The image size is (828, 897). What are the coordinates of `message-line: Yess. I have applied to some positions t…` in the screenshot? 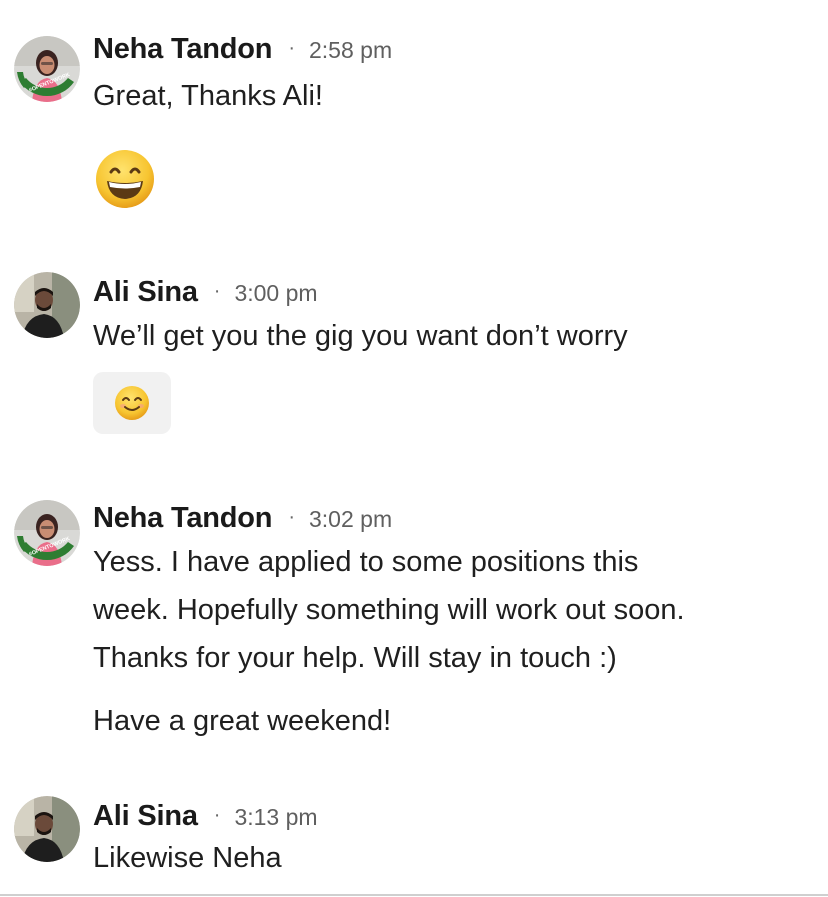 It's located at (366, 562).